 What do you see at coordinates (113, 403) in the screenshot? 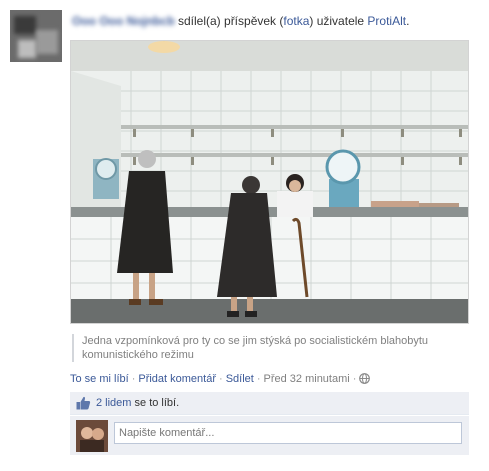
I see `likes-count-link: 2 lidem` at bounding box center [113, 403].